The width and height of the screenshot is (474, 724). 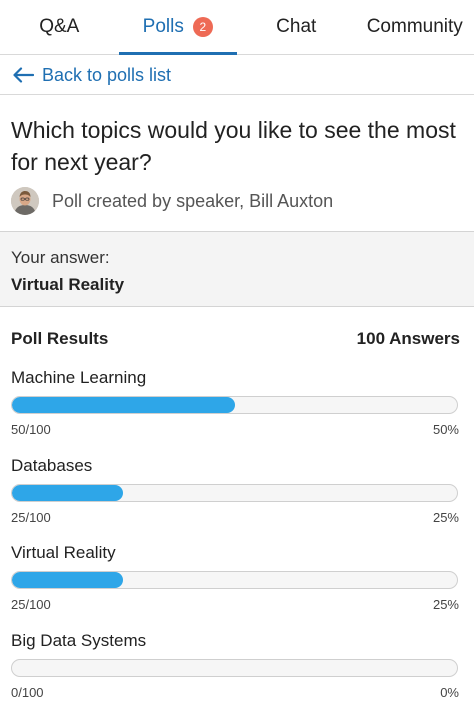 I want to click on tab-bar: Q&A Polls 2 Chat Community, so click(x=237, y=27).